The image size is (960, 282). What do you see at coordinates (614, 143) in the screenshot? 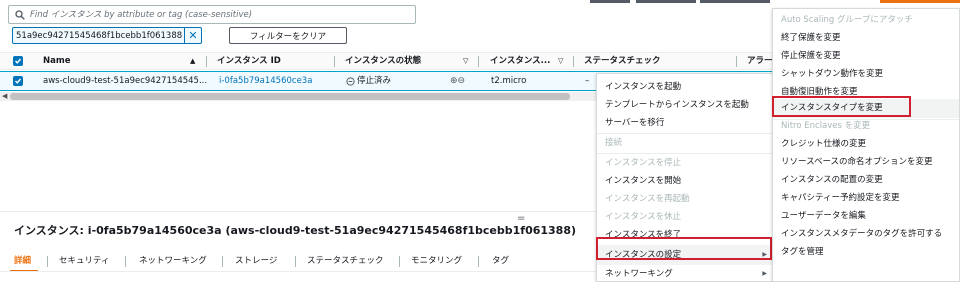
I see `menu-item-connect: 接続` at bounding box center [614, 143].